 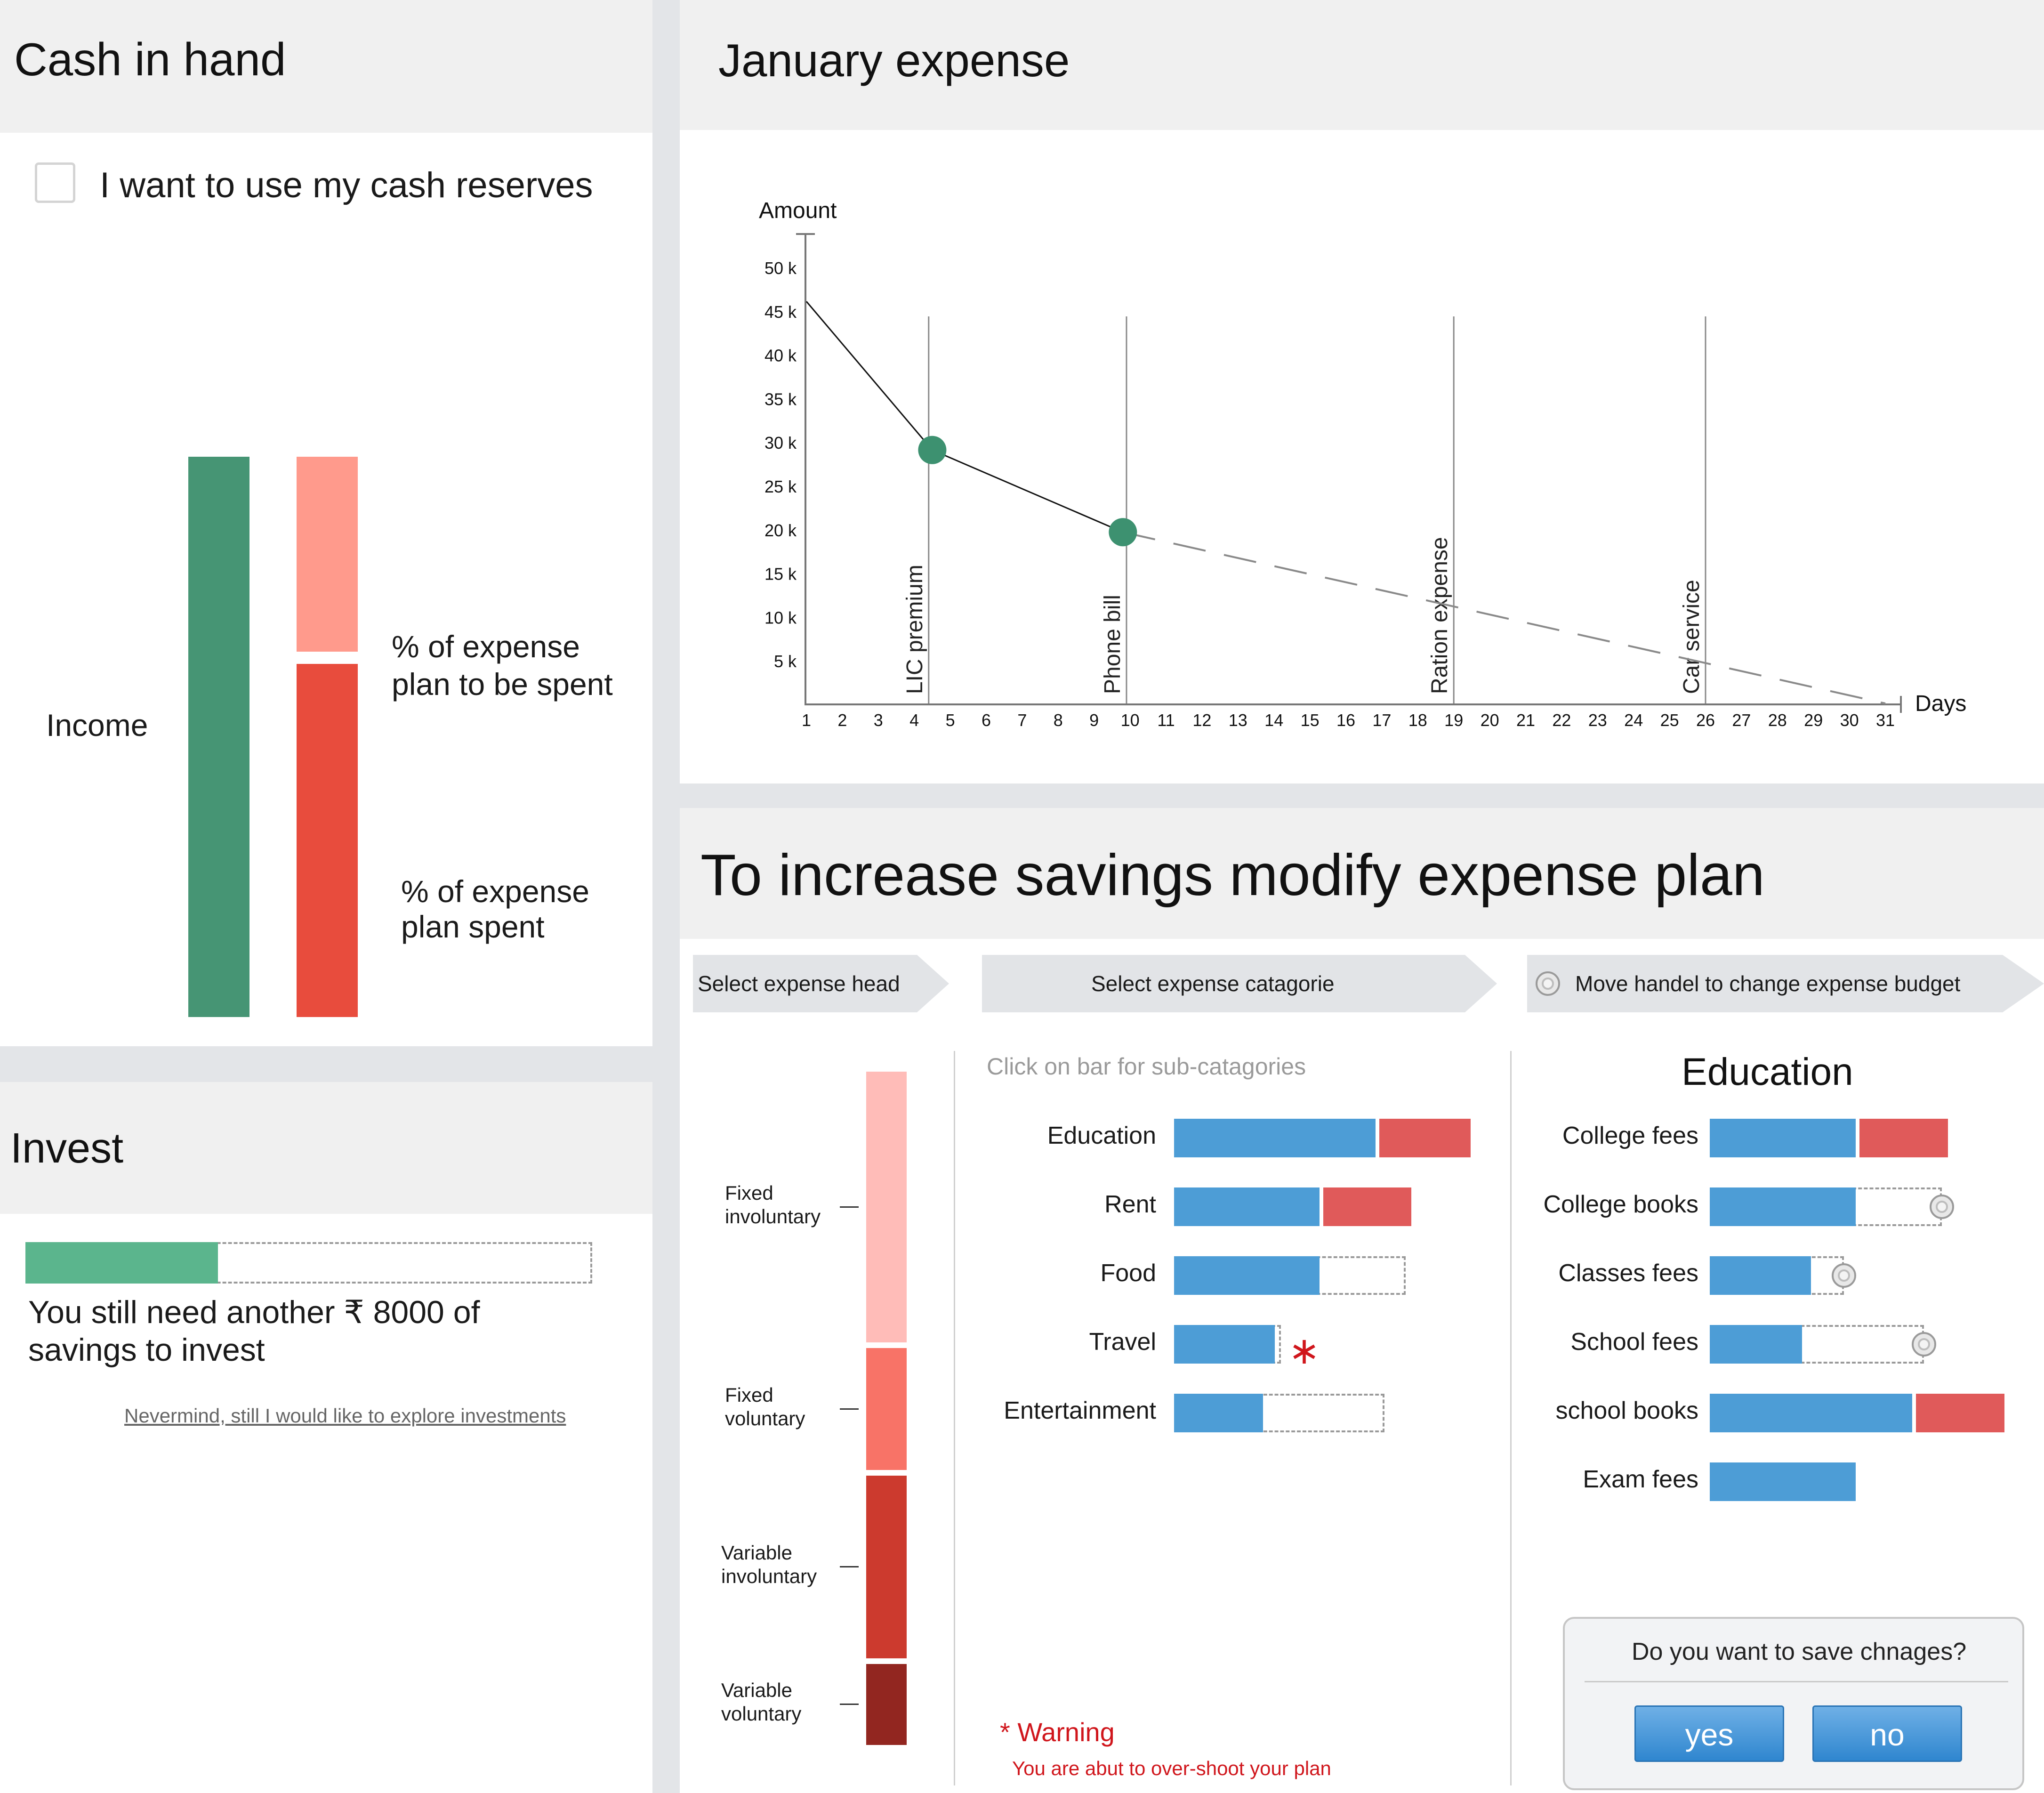 What do you see at coordinates (780, 399) in the screenshot?
I see `y-tick-label: 35 k` at bounding box center [780, 399].